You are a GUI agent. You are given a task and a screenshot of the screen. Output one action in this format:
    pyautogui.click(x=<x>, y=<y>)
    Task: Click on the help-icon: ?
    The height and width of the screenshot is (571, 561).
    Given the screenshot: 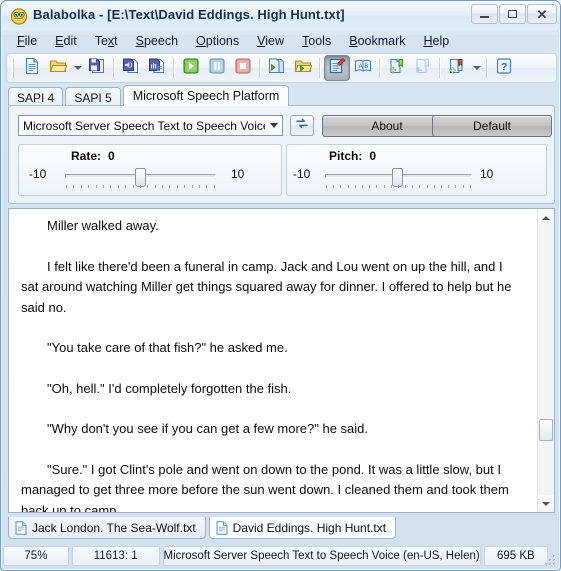 What is the action you would take?
    pyautogui.click(x=504, y=68)
    